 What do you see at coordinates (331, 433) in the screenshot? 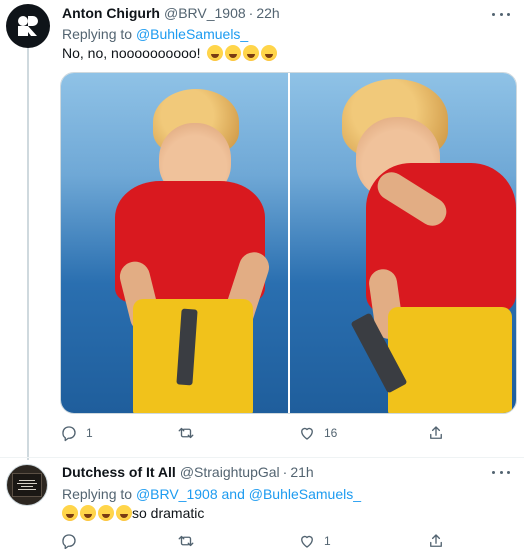
I see `like-count: 16` at bounding box center [331, 433].